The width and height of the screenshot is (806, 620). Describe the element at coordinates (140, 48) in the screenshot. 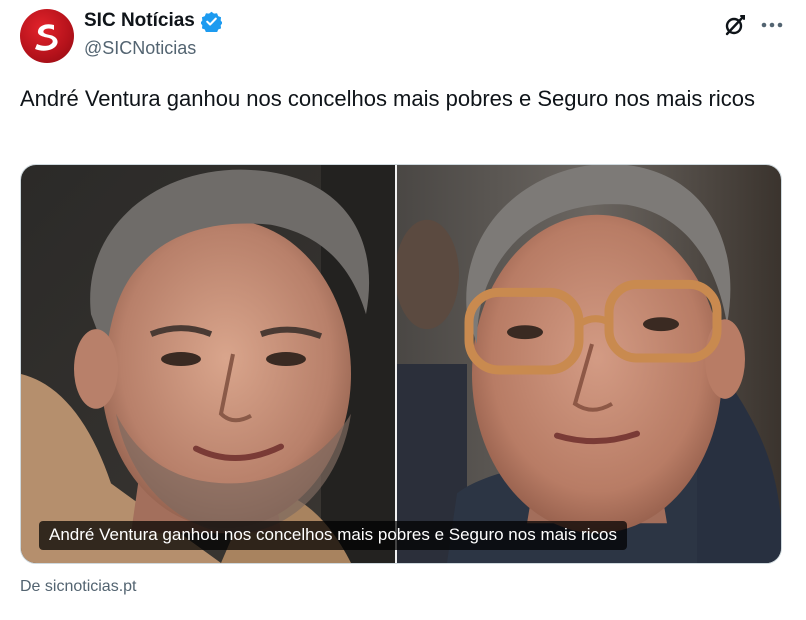

I see `account-handle: @SICNoticias` at that location.